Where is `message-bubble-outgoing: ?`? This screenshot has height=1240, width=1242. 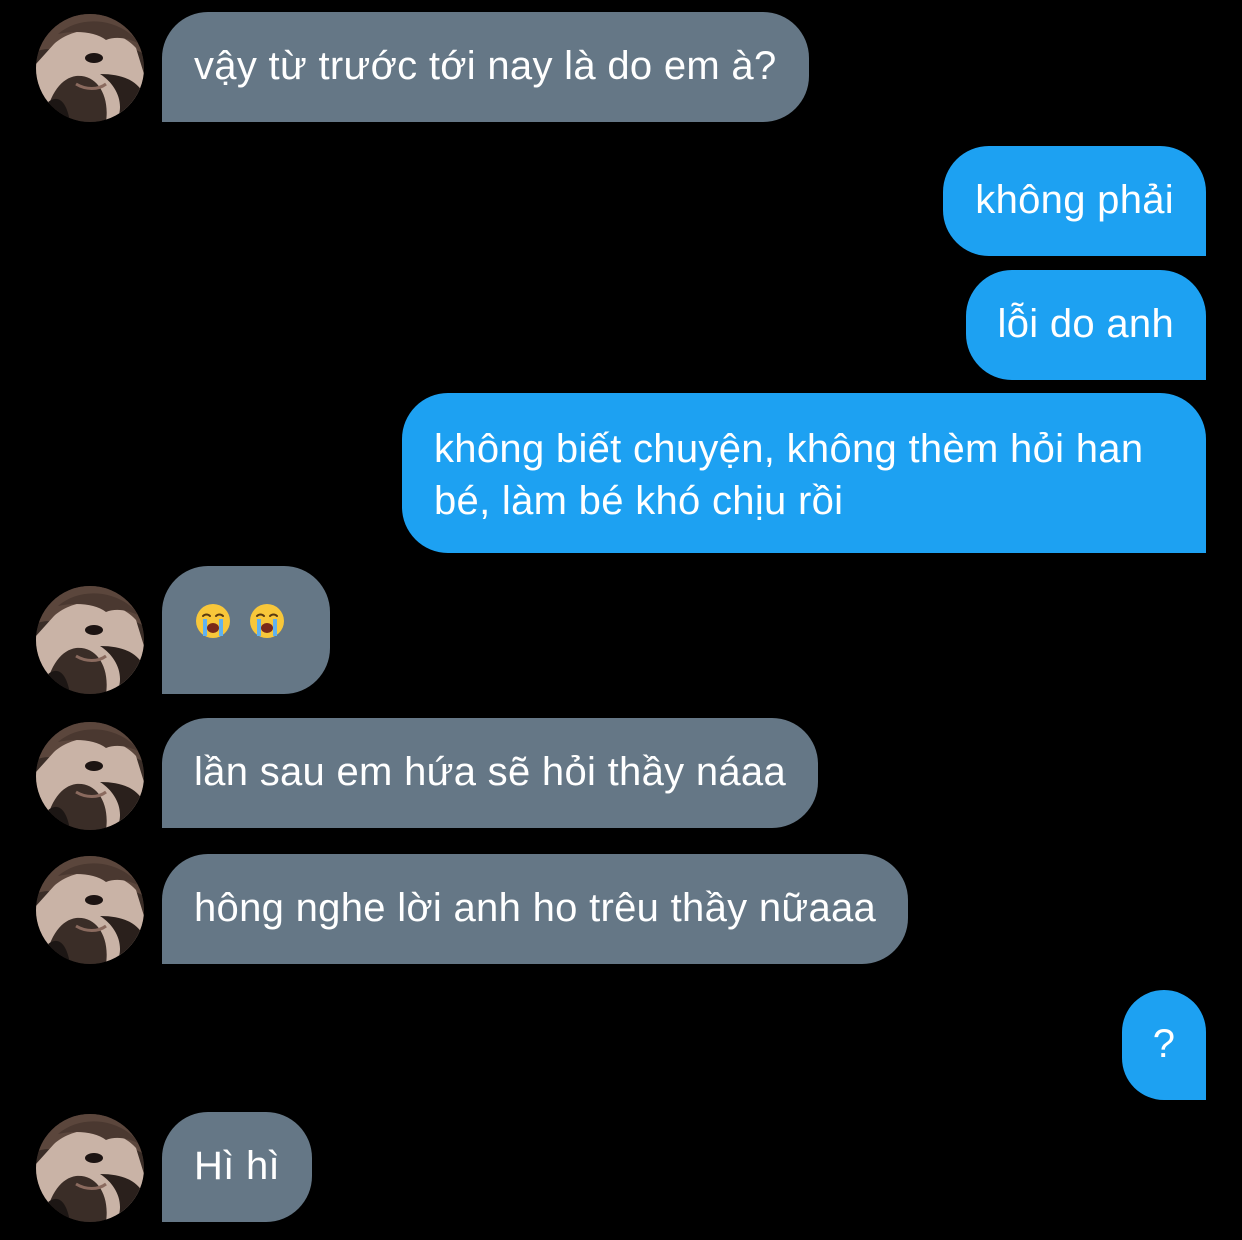 message-bubble-outgoing: ? is located at coordinates (1164, 1045).